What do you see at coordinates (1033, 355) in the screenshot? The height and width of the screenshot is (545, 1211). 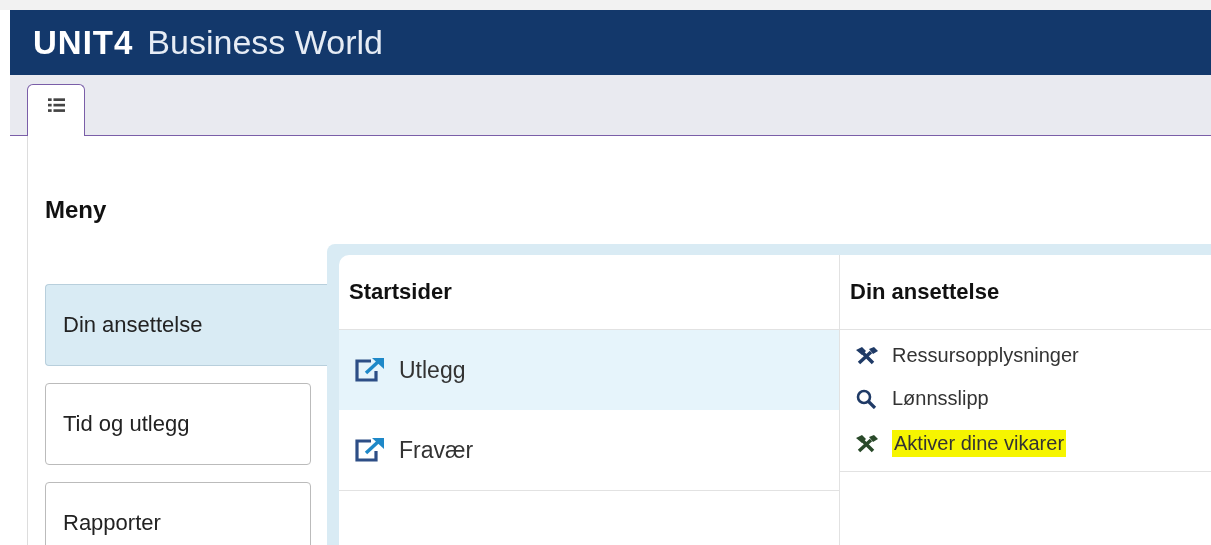 I see `menu-link: Ressursopplysninger` at bounding box center [1033, 355].